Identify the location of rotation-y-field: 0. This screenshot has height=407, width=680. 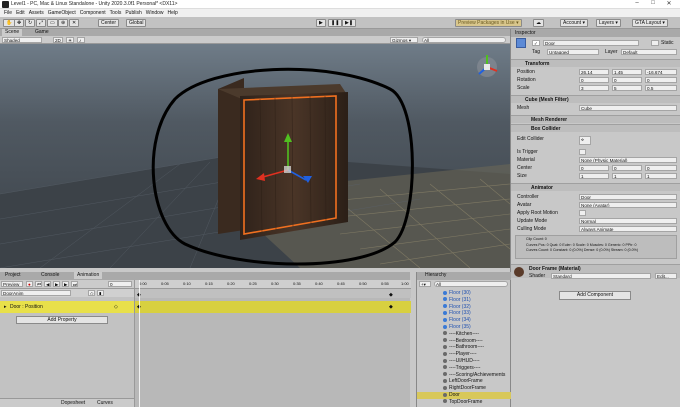
(627, 80).